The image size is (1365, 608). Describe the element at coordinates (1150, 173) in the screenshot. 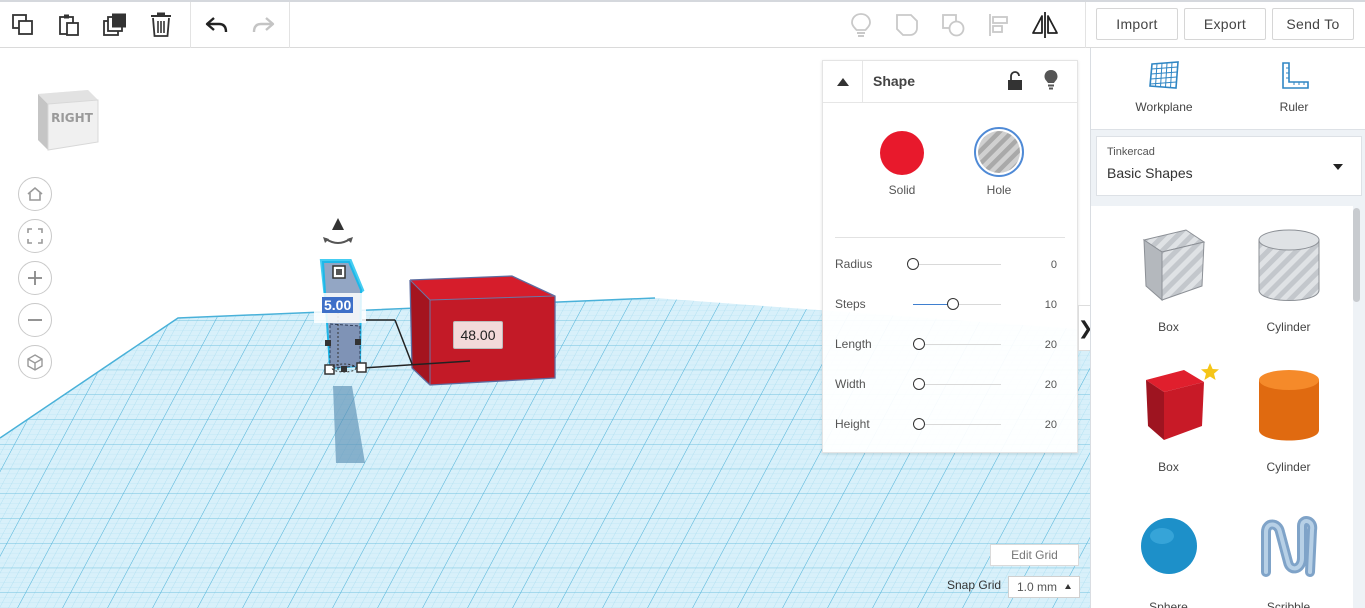

I see `library-value: Basic Shapes` at that location.